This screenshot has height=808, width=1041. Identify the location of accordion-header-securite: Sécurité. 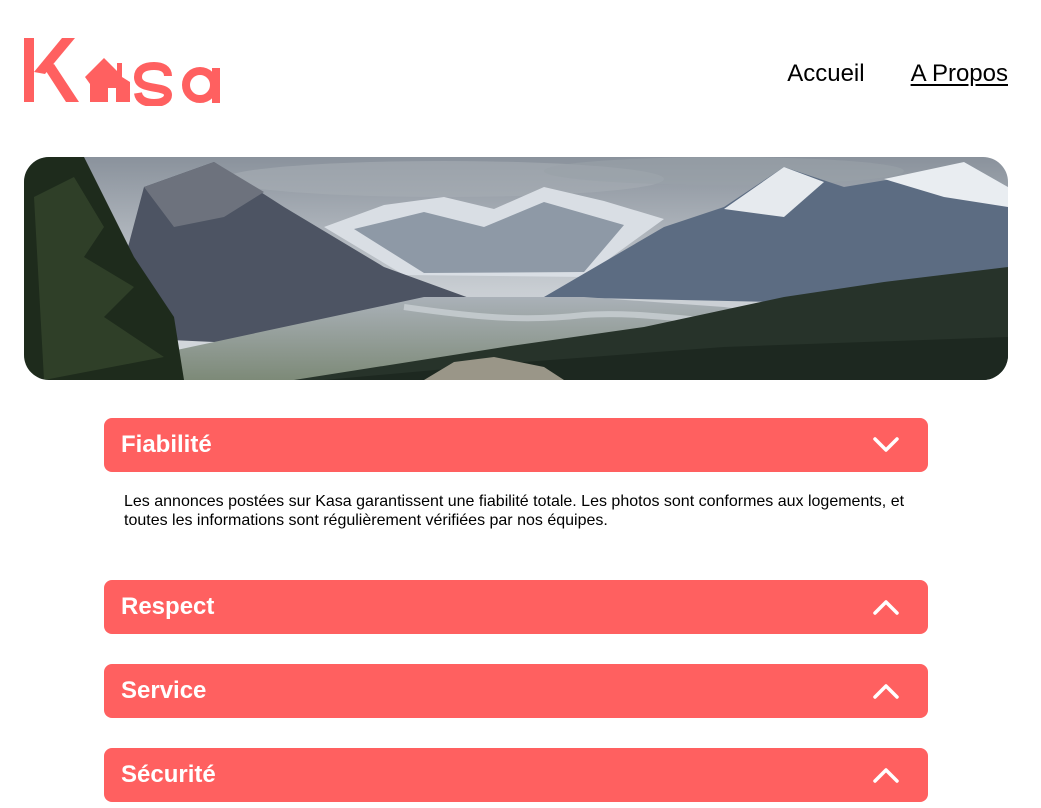
(516, 775).